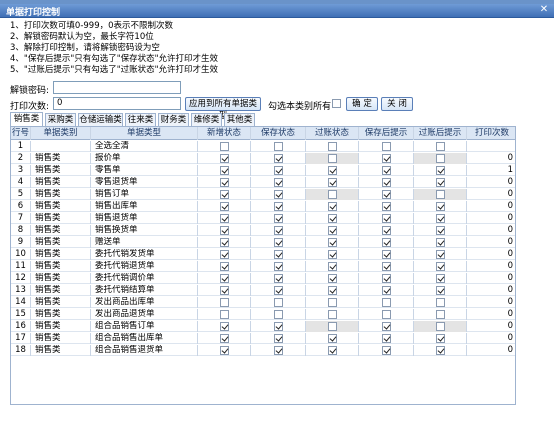  I want to click on table-row: 2 销售类 报价单 0, so click(263, 158).